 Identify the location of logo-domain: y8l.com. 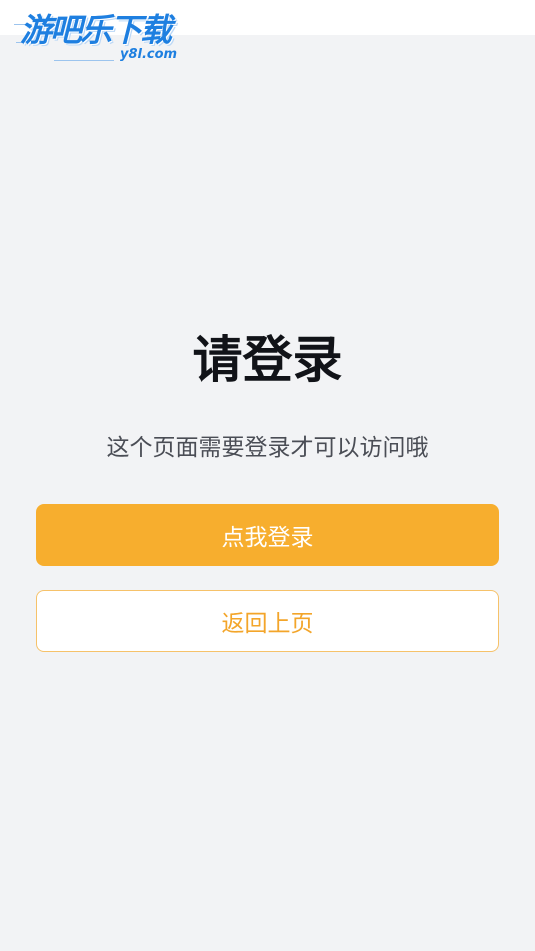
(149, 54).